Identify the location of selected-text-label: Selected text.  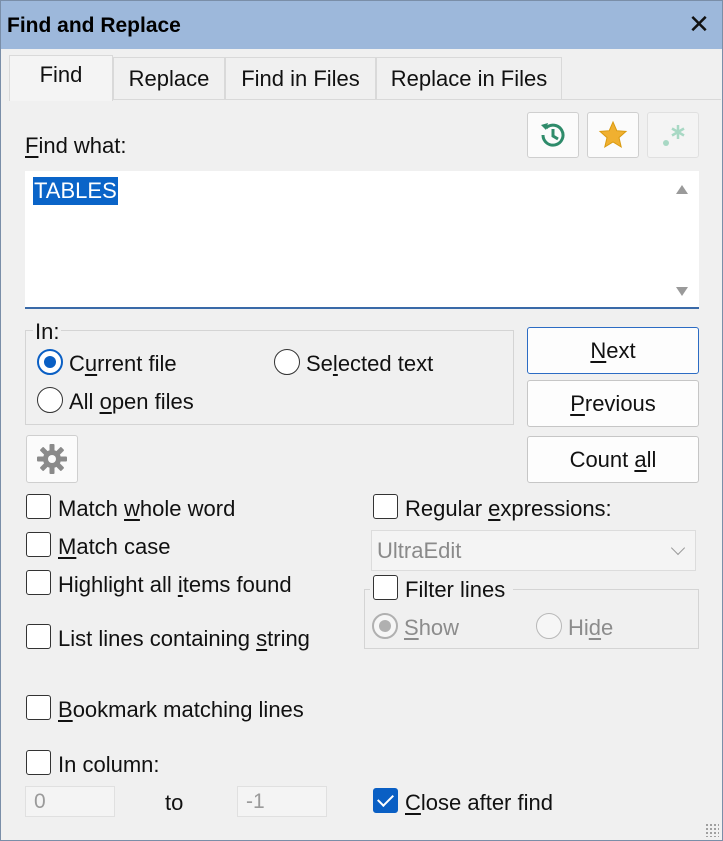
(370, 363).